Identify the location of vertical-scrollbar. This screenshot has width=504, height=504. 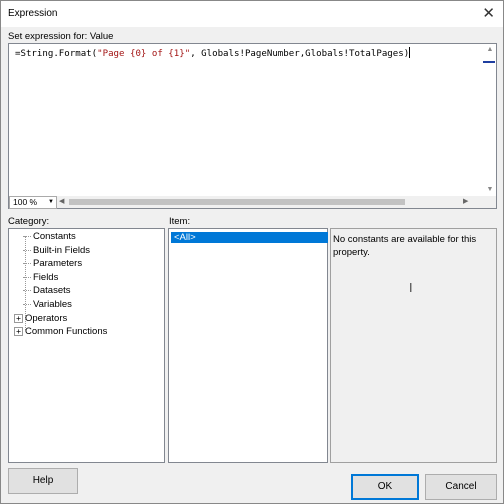
(490, 120).